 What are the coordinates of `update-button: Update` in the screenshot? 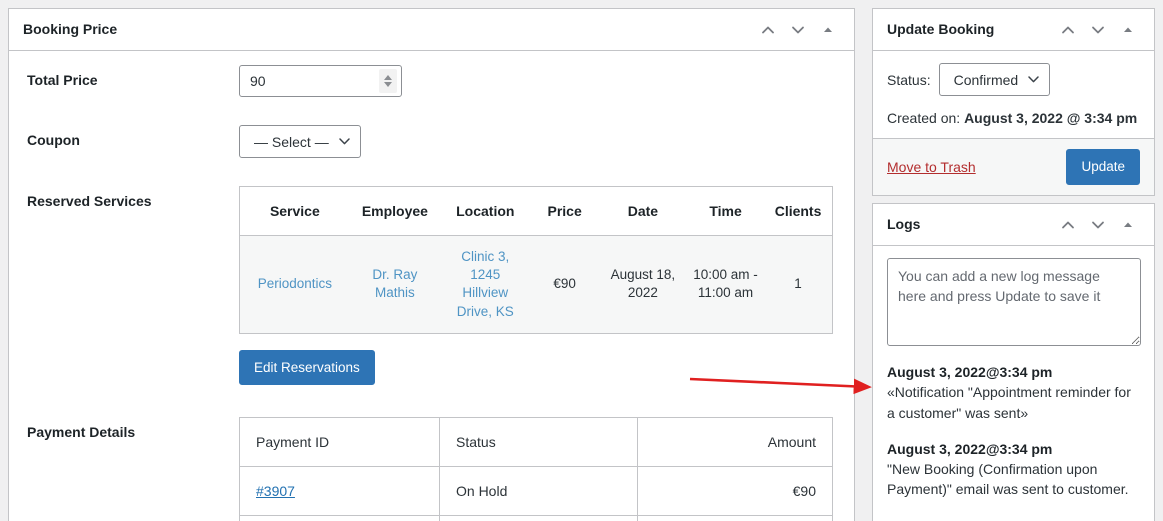 It's located at (1103, 167).